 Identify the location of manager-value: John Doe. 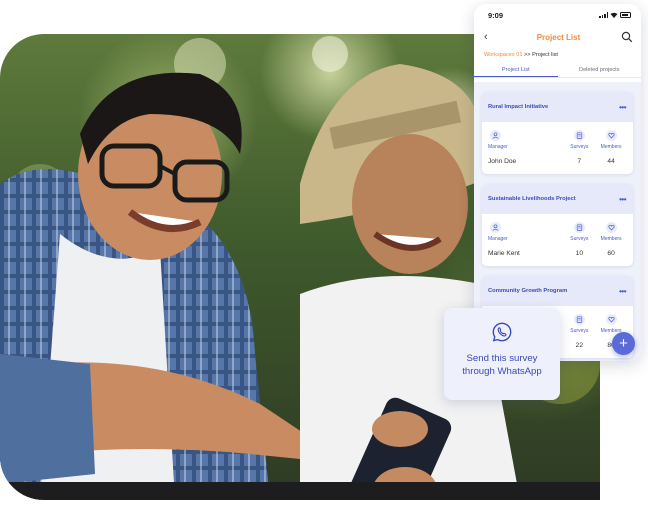
(502, 161).